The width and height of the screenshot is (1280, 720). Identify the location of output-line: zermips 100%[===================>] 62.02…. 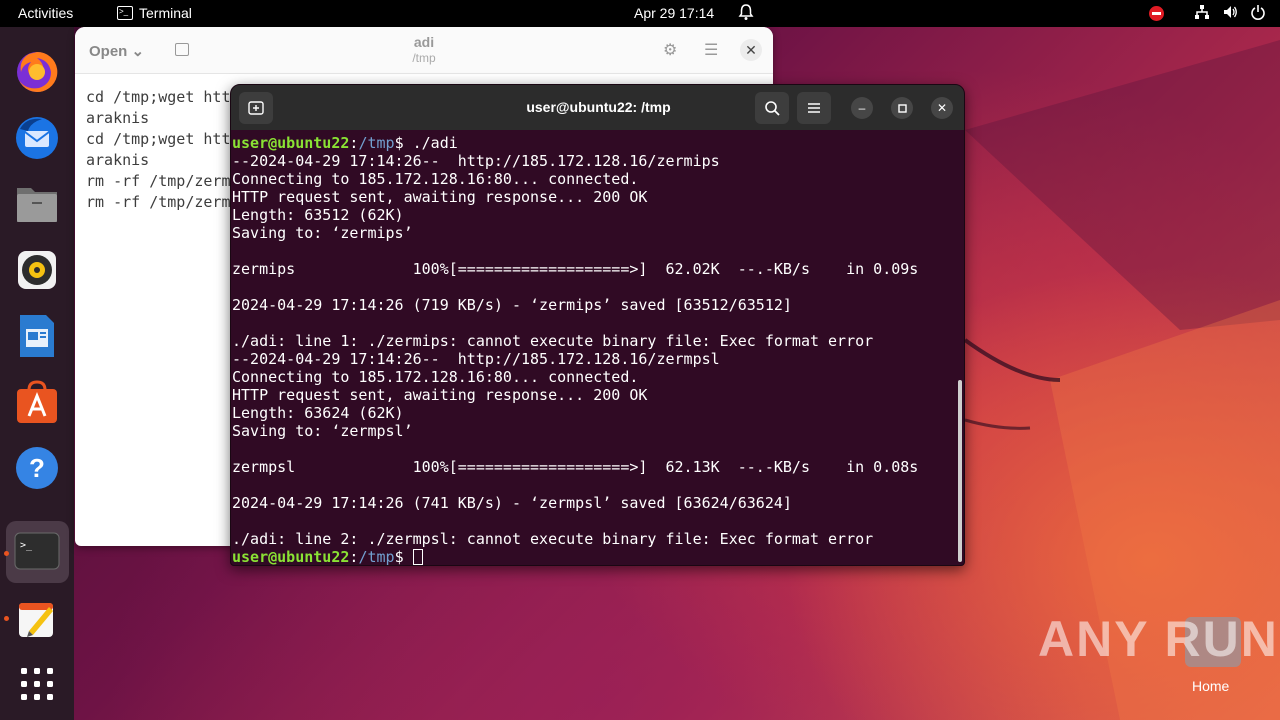
(575, 269).